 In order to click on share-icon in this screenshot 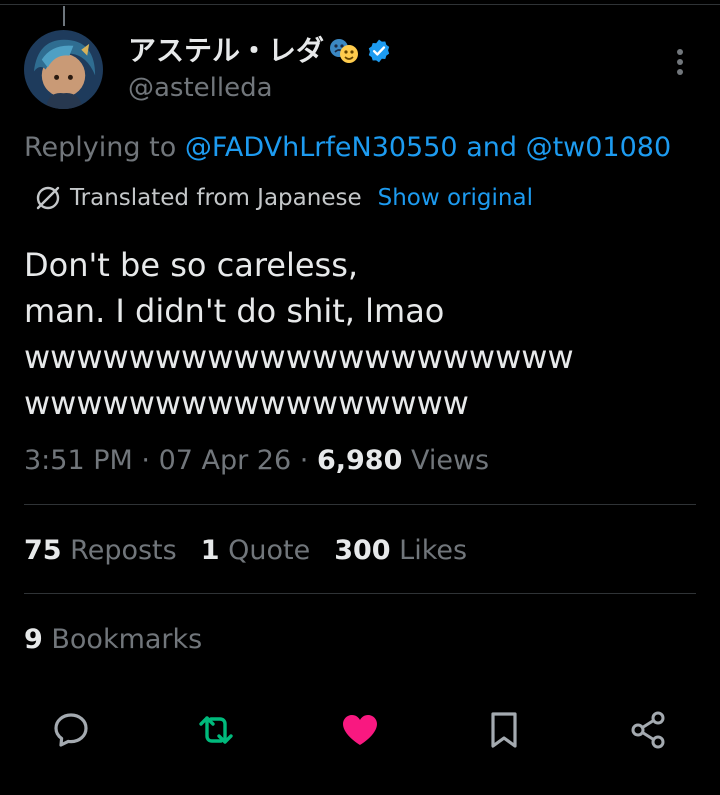, I will do `click(648, 730)`.